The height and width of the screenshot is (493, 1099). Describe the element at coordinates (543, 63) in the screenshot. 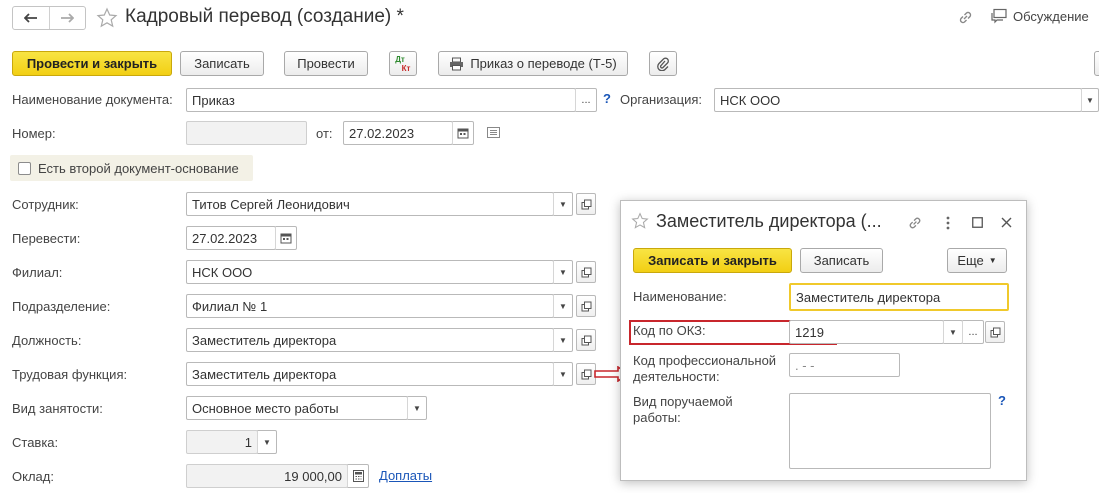

I see `print-order-label: Приказ о переводе (Т-5)` at that location.